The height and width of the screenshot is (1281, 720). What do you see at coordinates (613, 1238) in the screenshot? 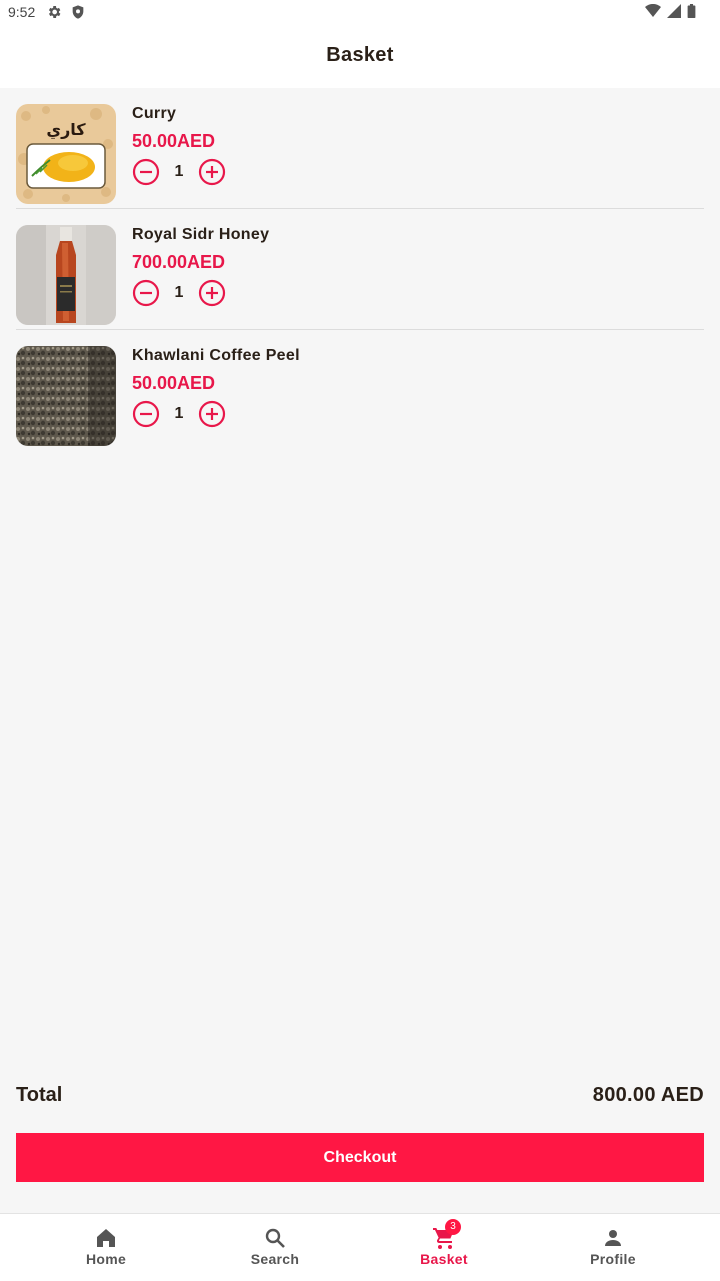
I see `person-icon` at bounding box center [613, 1238].